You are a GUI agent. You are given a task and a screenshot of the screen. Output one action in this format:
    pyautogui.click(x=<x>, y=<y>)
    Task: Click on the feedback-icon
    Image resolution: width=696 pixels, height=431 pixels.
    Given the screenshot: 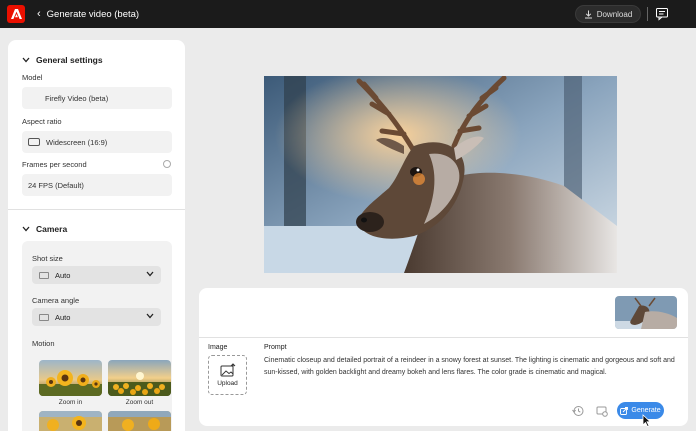 What is the action you would take?
    pyautogui.click(x=662, y=14)
    